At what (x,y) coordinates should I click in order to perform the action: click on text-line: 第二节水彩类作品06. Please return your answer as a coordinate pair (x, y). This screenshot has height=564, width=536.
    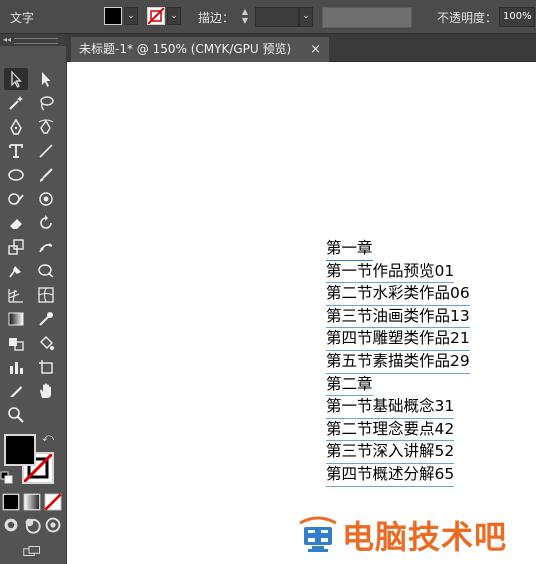
    Looking at the image, I should click on (398, 294).